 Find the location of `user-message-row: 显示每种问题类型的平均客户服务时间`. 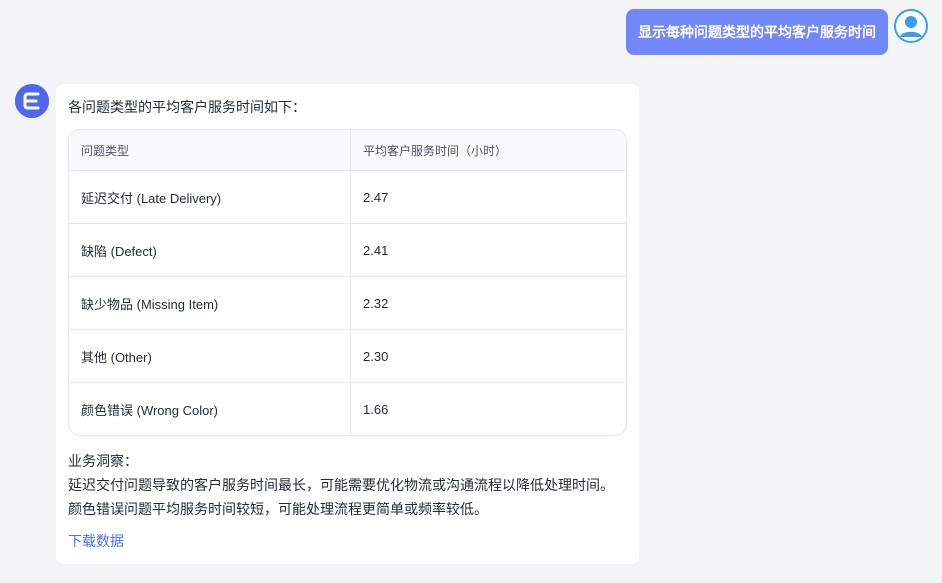

user-message-row: 显示每种问题类型的平均客户服务时间 is located at coordinates (471, 33).